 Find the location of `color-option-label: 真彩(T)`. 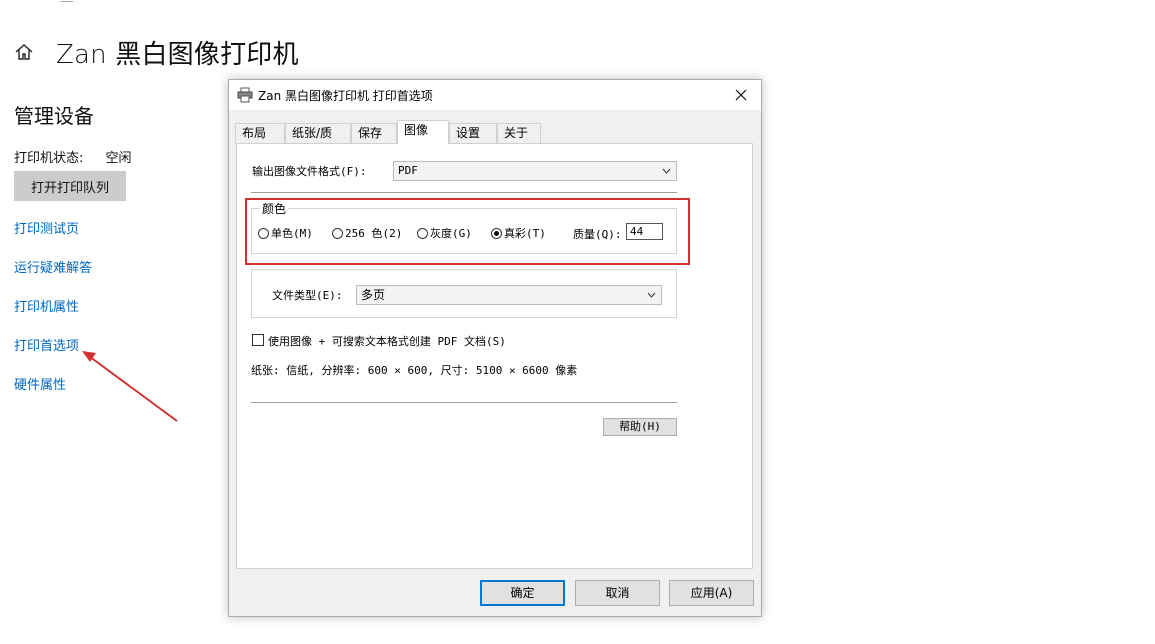

color-option-label: 真彩(T) is located at coordinates (525, 233).